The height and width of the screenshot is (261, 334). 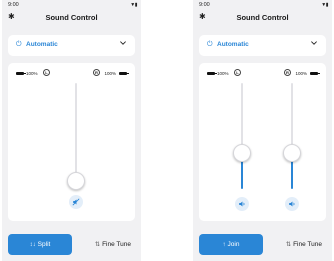 What do you see at coordinates (233, 244) in the screenshot?
I see `join-button-label: Join` at bounding box center [233, 244].